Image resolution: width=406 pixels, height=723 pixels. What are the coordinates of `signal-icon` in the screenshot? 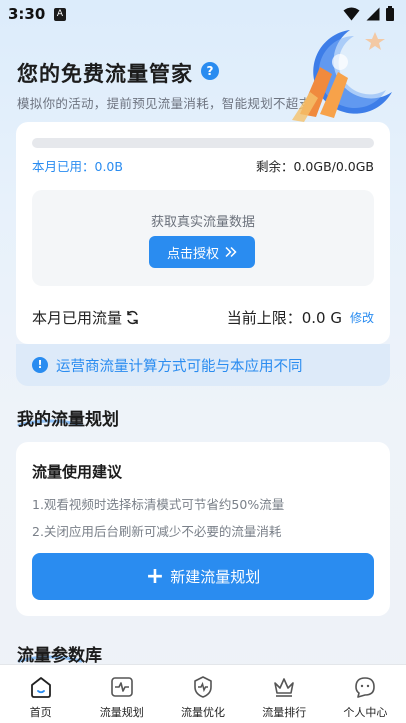 It's located at (373, 13).